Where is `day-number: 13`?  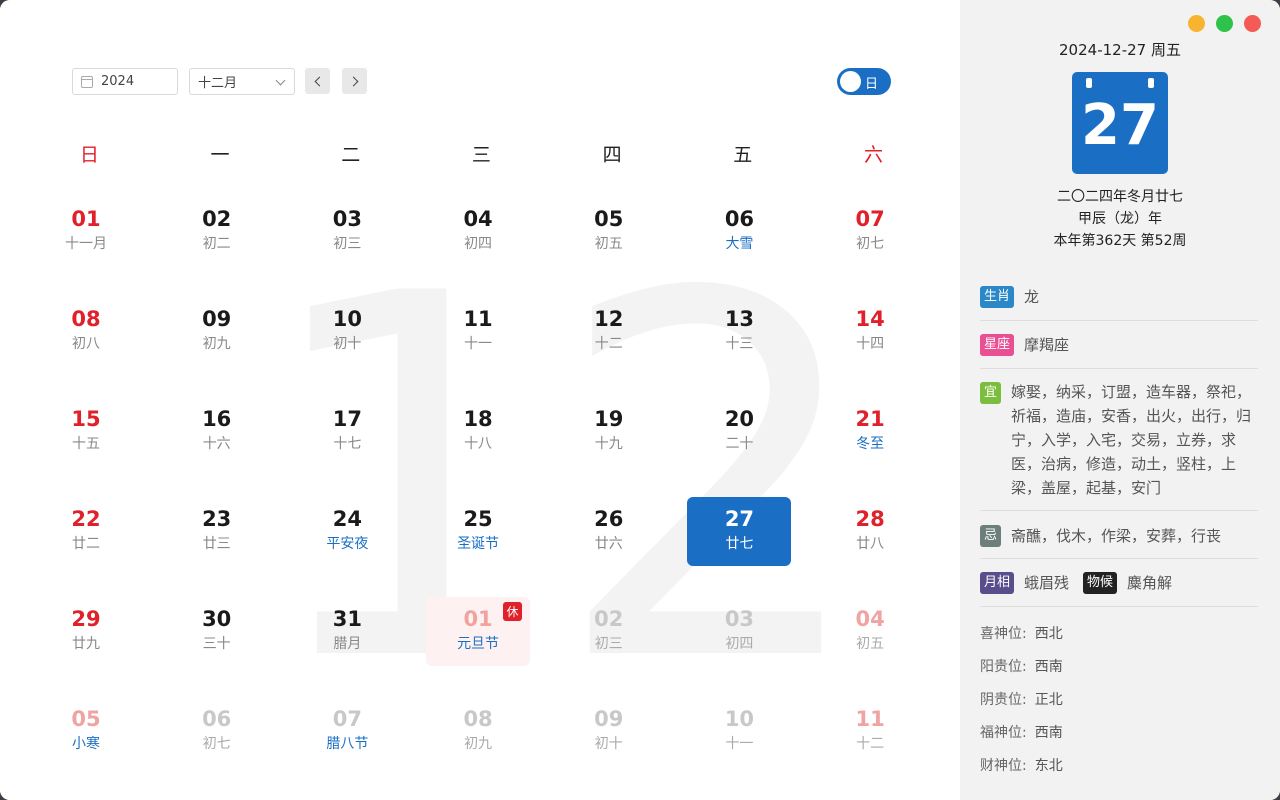 day-number: 13 is located at coordinates (739, 319).